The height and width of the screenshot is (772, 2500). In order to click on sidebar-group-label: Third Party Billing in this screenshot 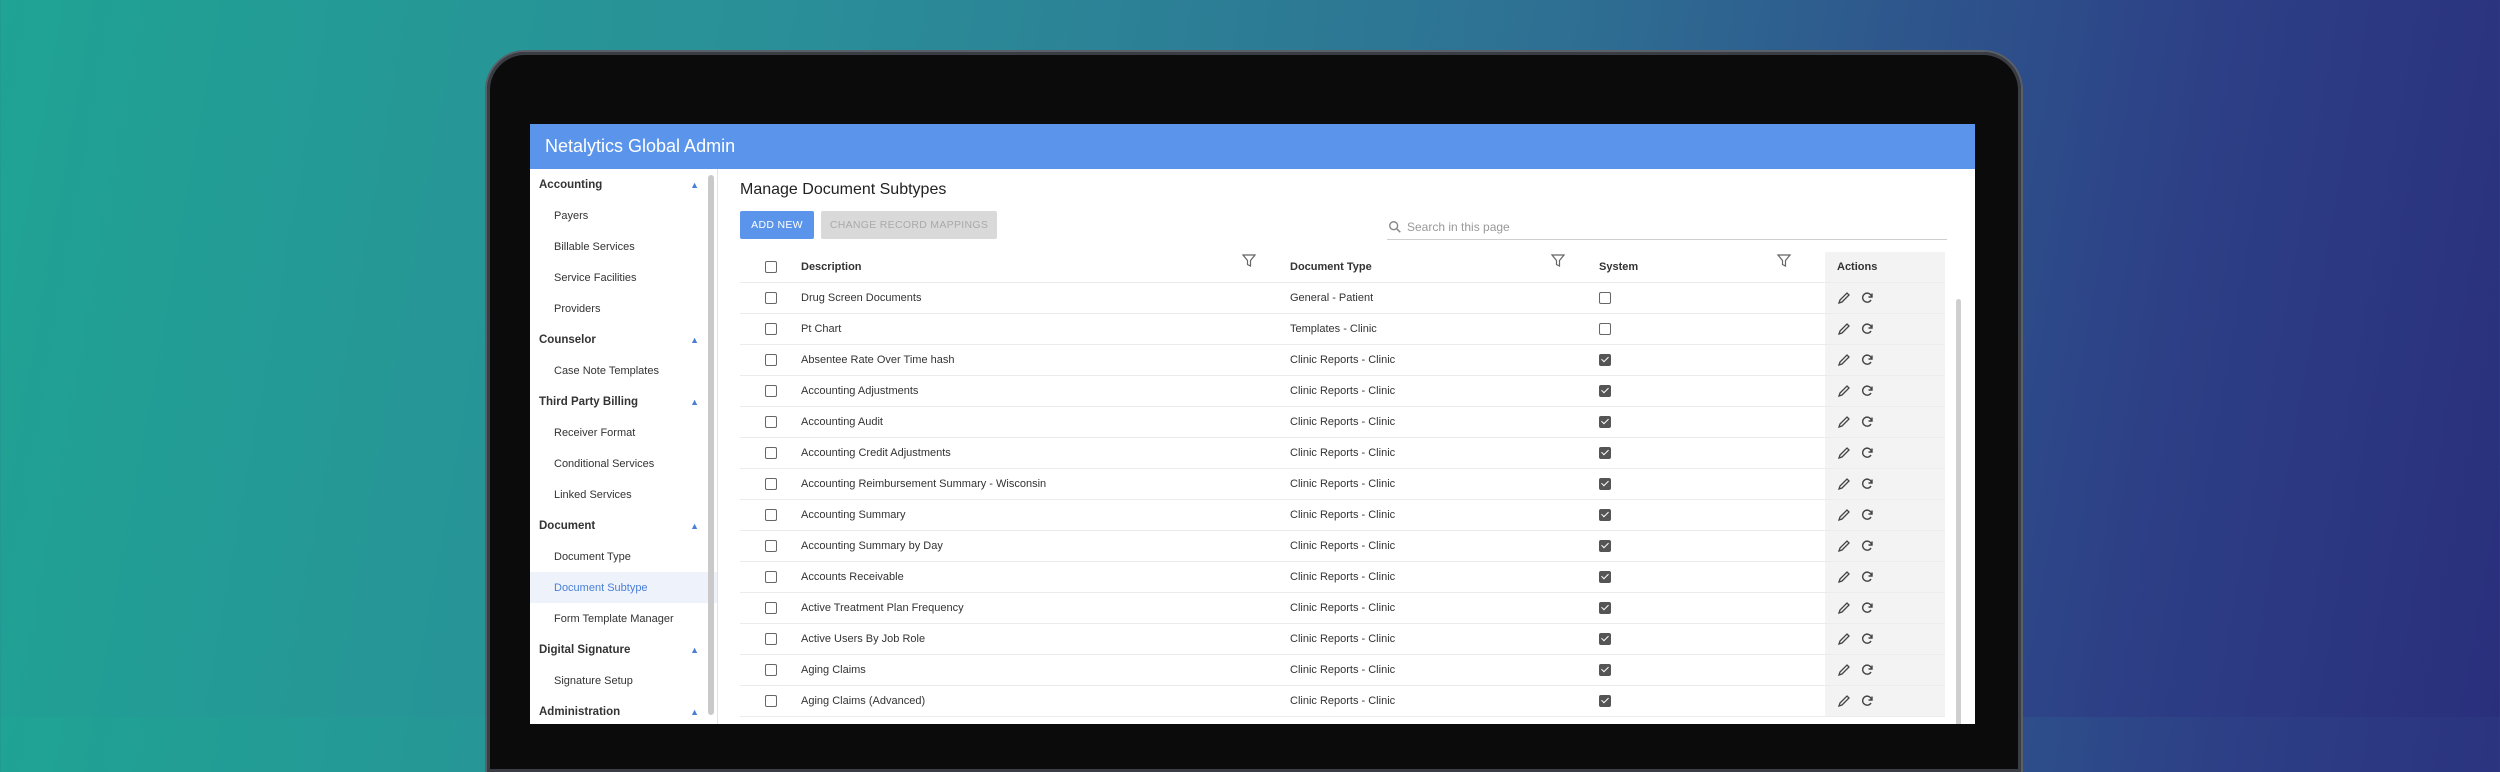, I will do `click(589, 401)`.